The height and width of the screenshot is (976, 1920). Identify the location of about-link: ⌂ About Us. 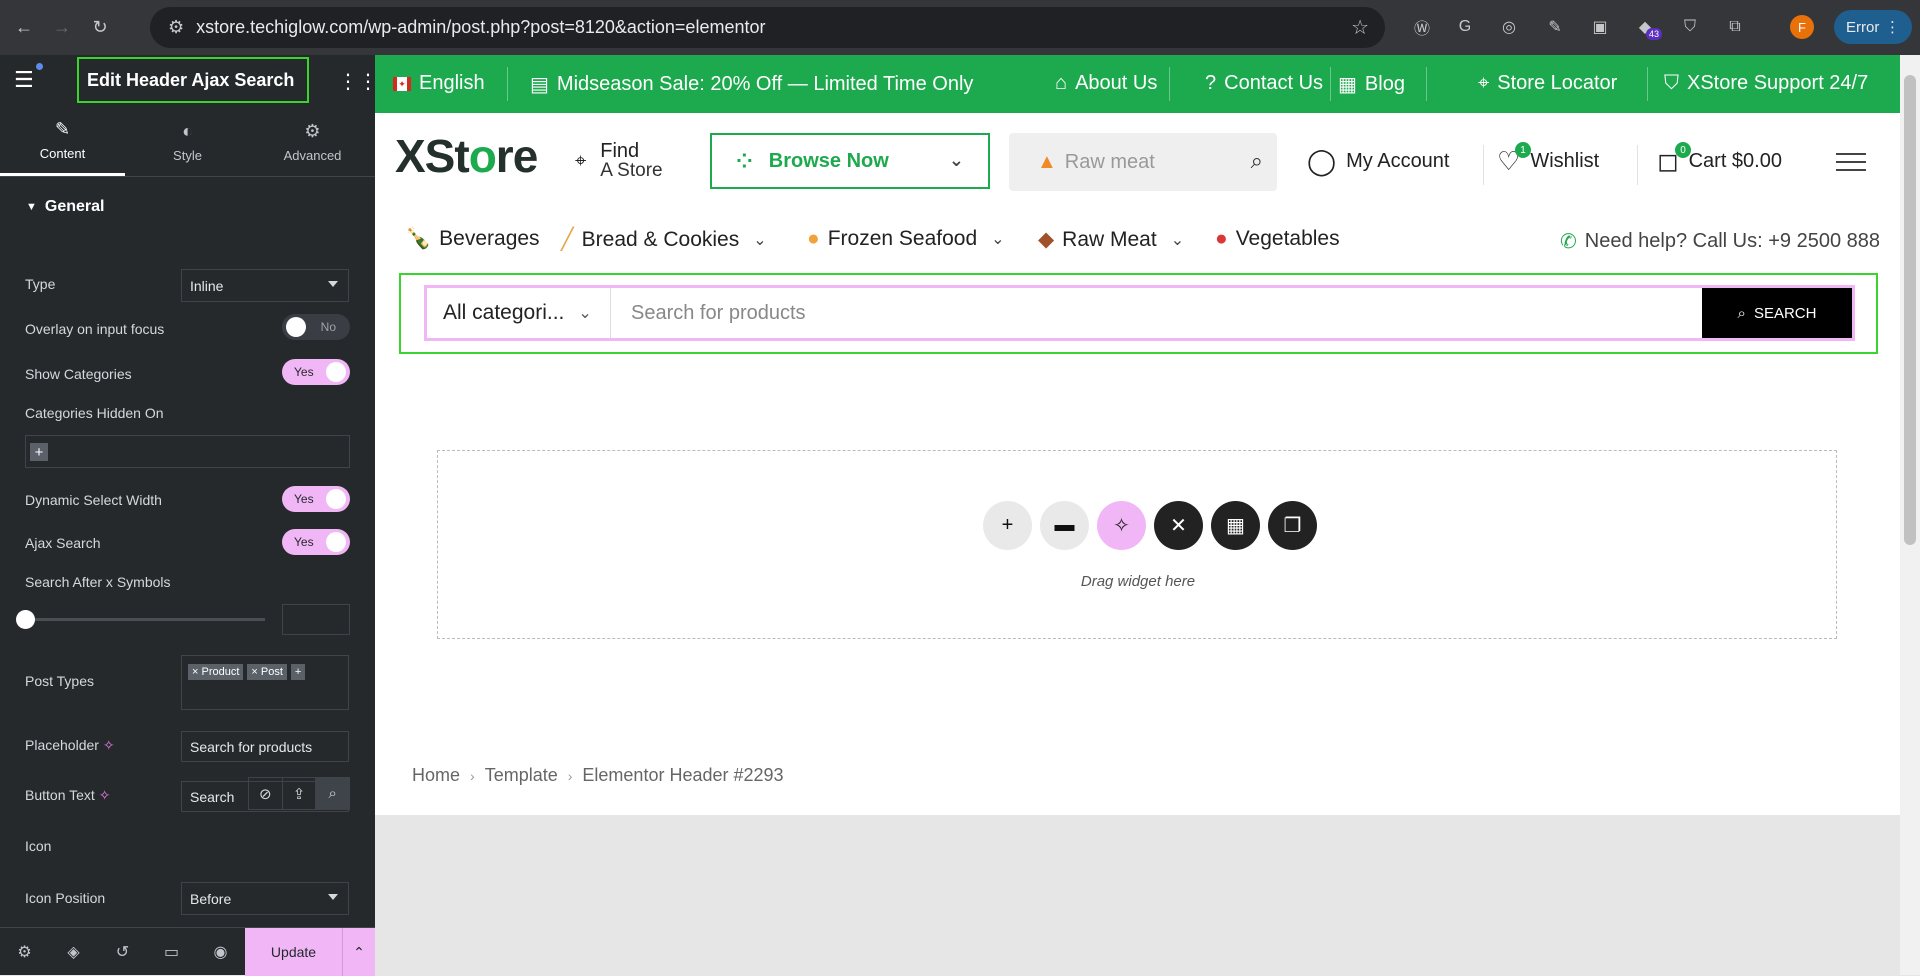
(1106, 83).